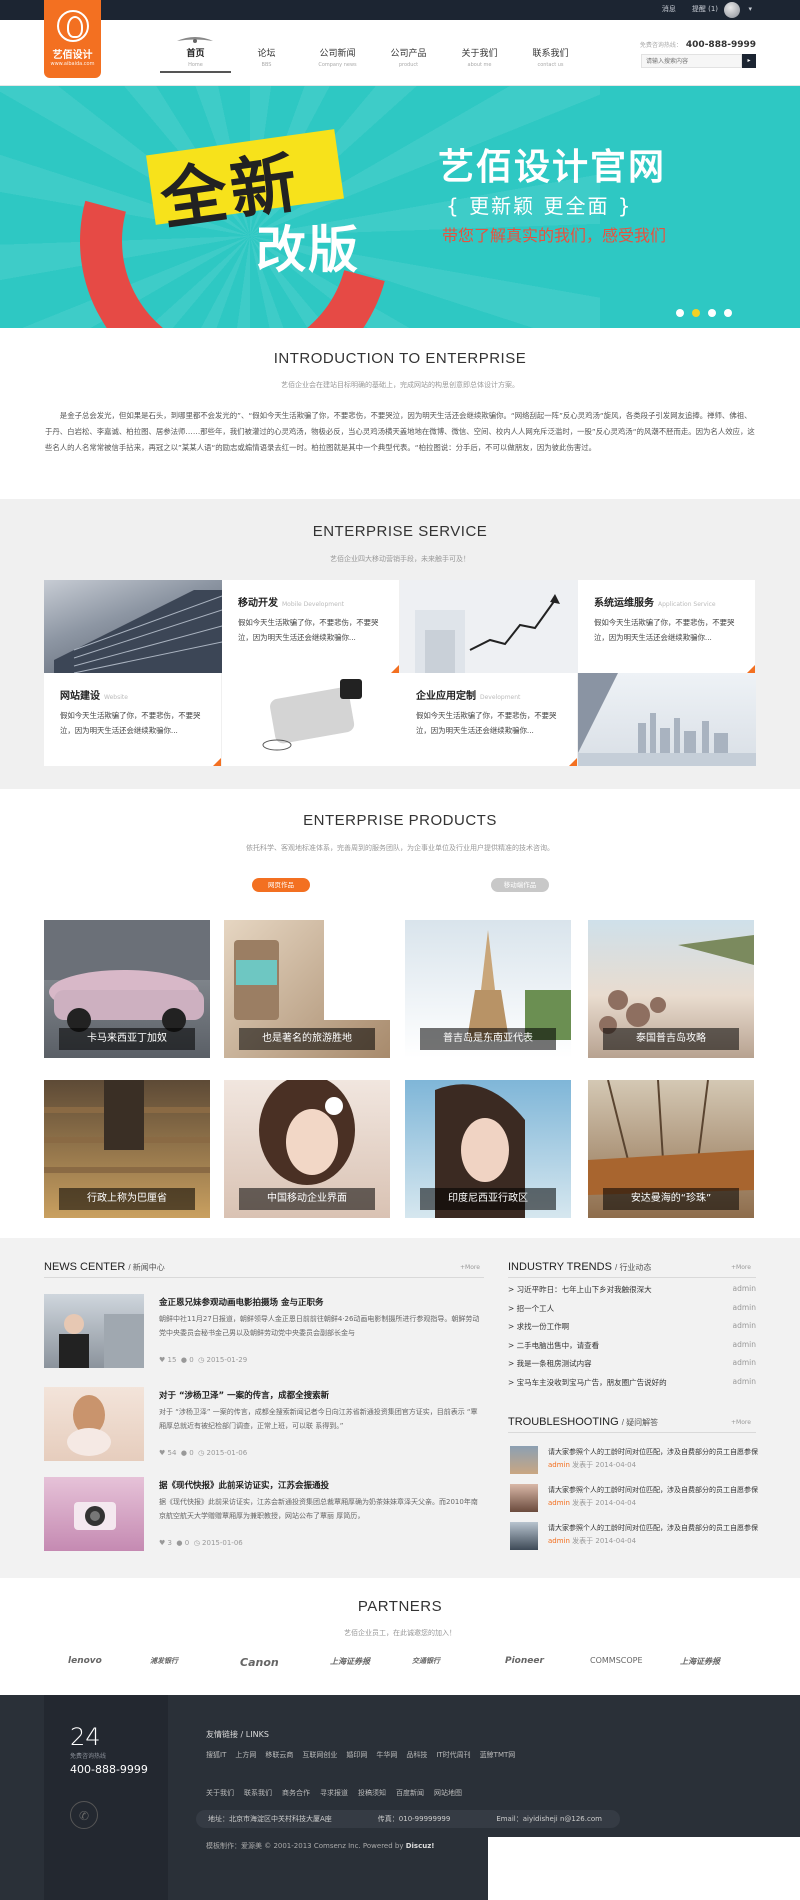 The height and width of the screenshot is (1900, 800). I want to click on service-card-title: 系统运维服务 Application Service, so click(655, 603).